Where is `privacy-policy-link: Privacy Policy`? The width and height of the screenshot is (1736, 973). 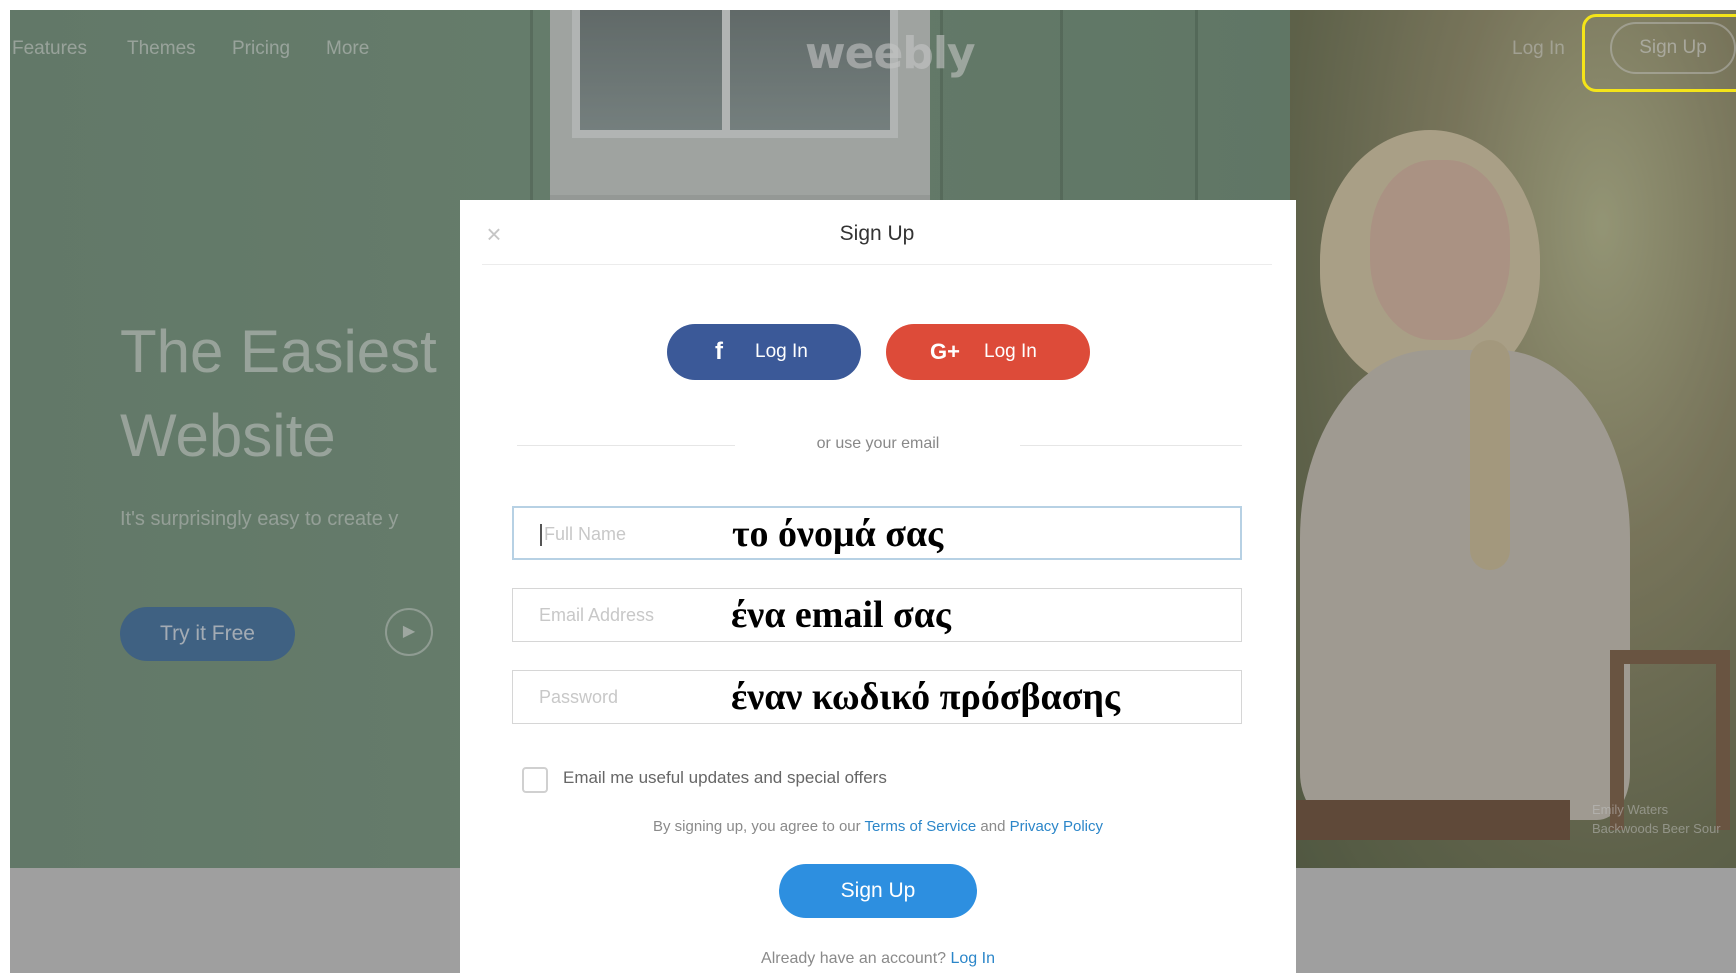 privacy-policy-link: Privacy Policy is located at coordinates (1056, 826).